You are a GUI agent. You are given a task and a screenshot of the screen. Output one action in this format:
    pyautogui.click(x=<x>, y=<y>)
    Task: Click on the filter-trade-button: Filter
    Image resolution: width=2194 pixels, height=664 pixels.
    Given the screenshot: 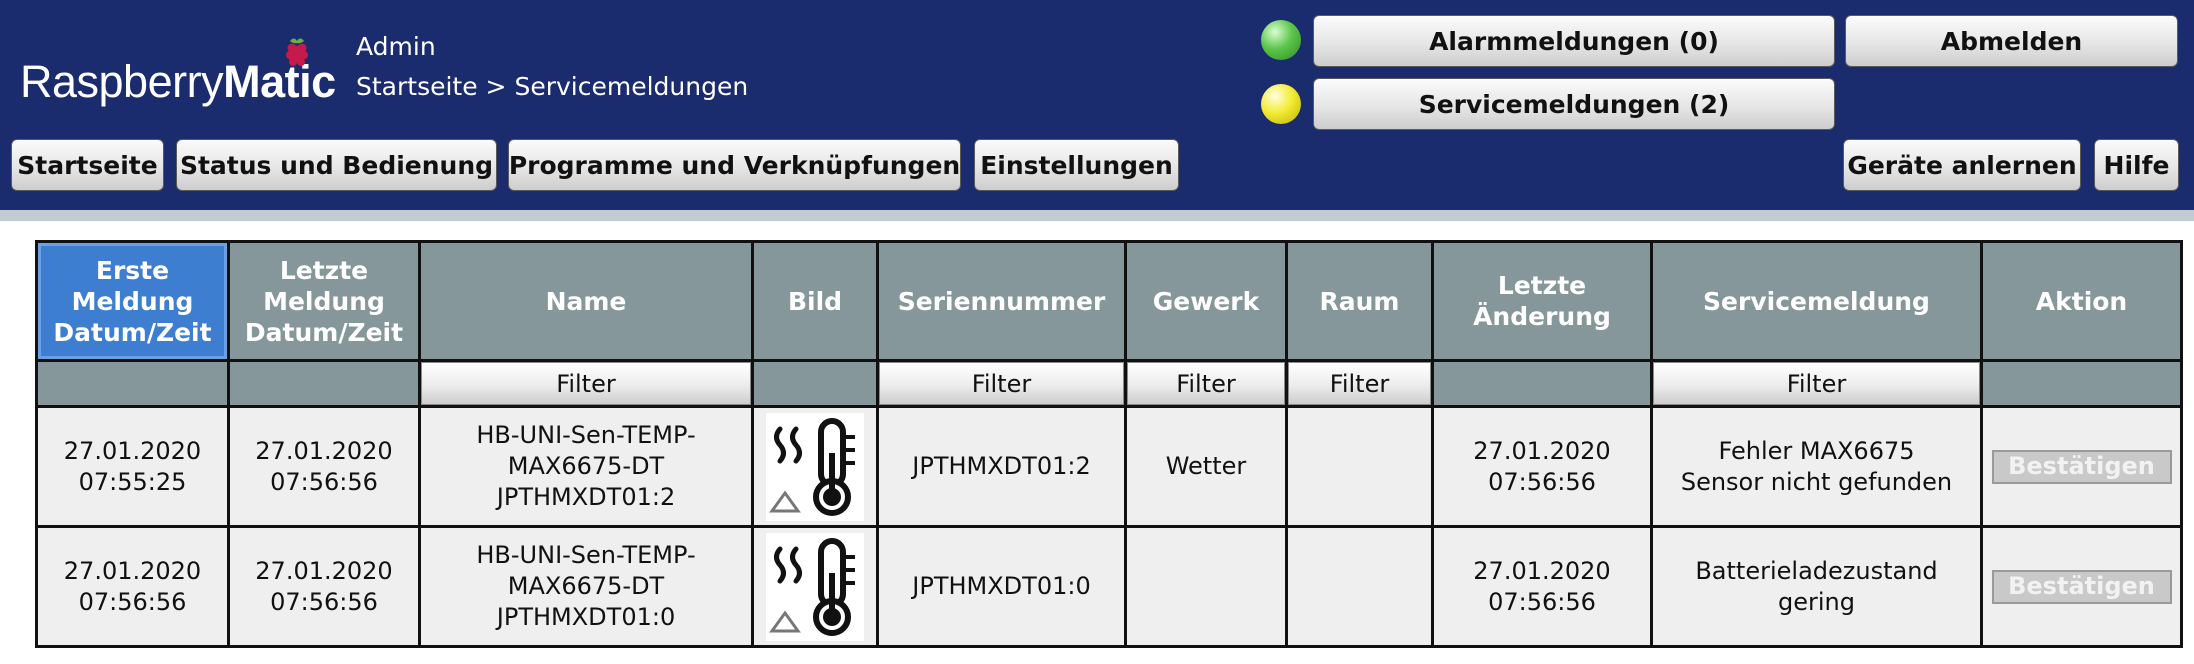 What is the action you would take?
    pyautogui.click(x=1206, y=383)
    